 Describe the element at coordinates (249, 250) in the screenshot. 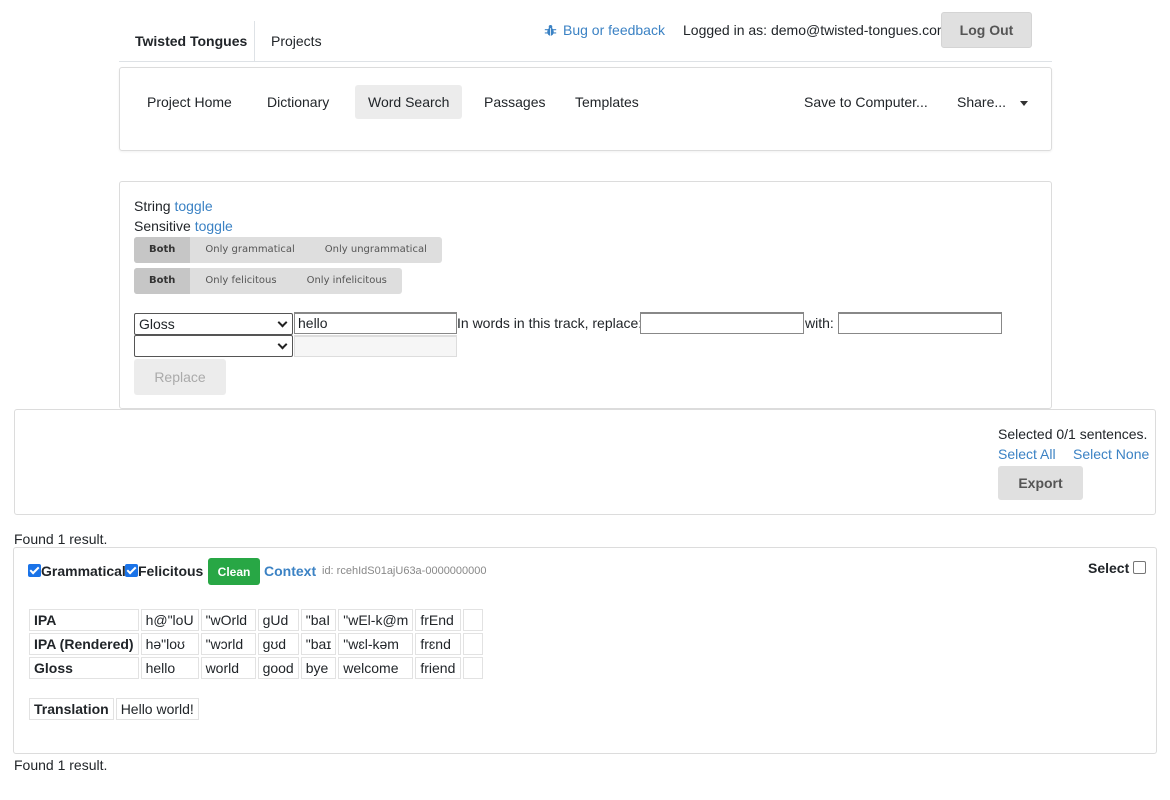

I see `only-grammatical-button: Only grammatical` at that location.